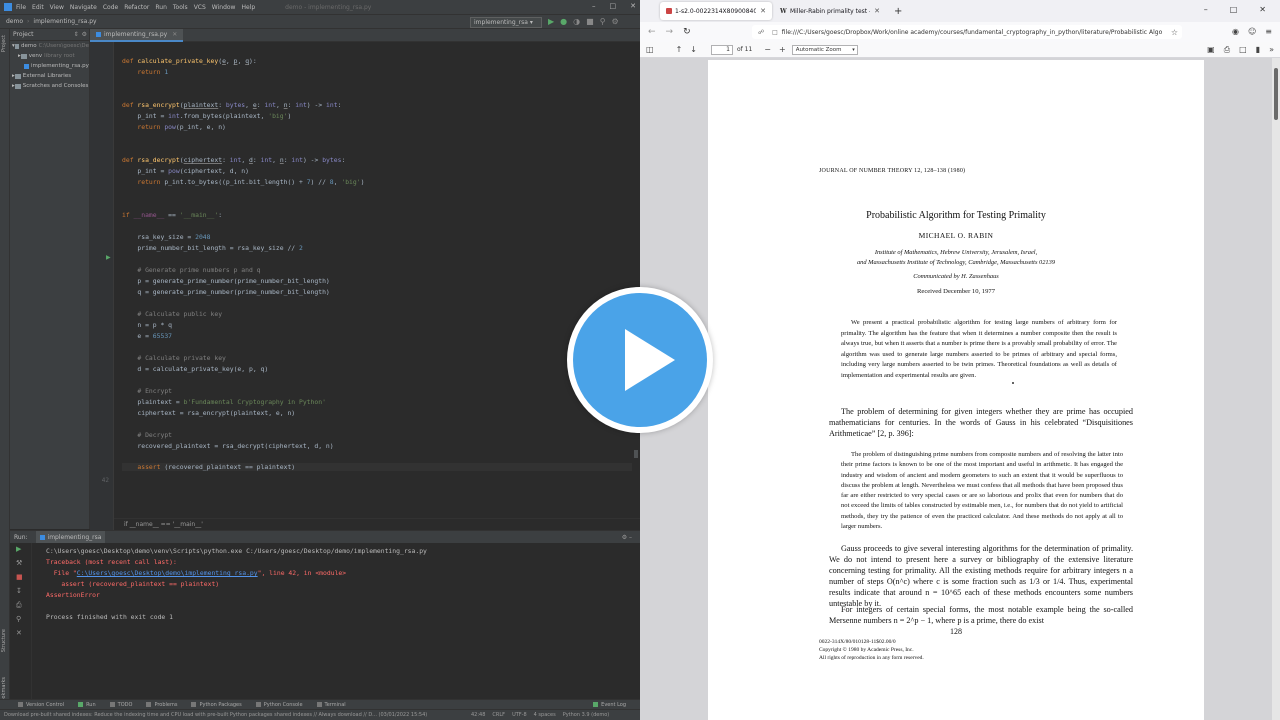 Image resolution: width=1280 pixels, height=720 pixels. What do you see at coordinates (331, 705) in the screenshot?
I see `tool-tab-terminal: Terminal` at bounding box center [331, 705].